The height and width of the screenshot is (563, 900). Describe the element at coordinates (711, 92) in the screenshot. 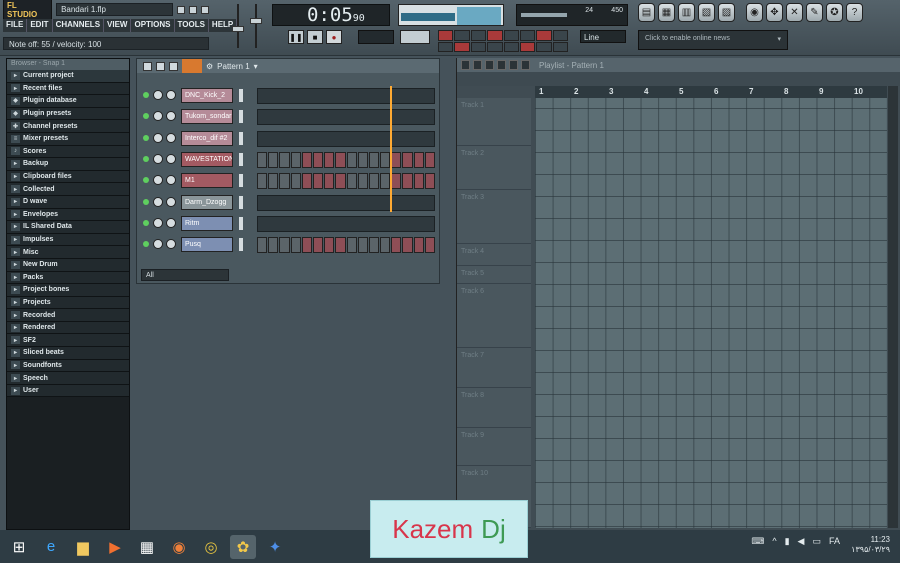

I see `playlist-ruler: 1 2 3 4 5 6 7 8 9 10` at that location.